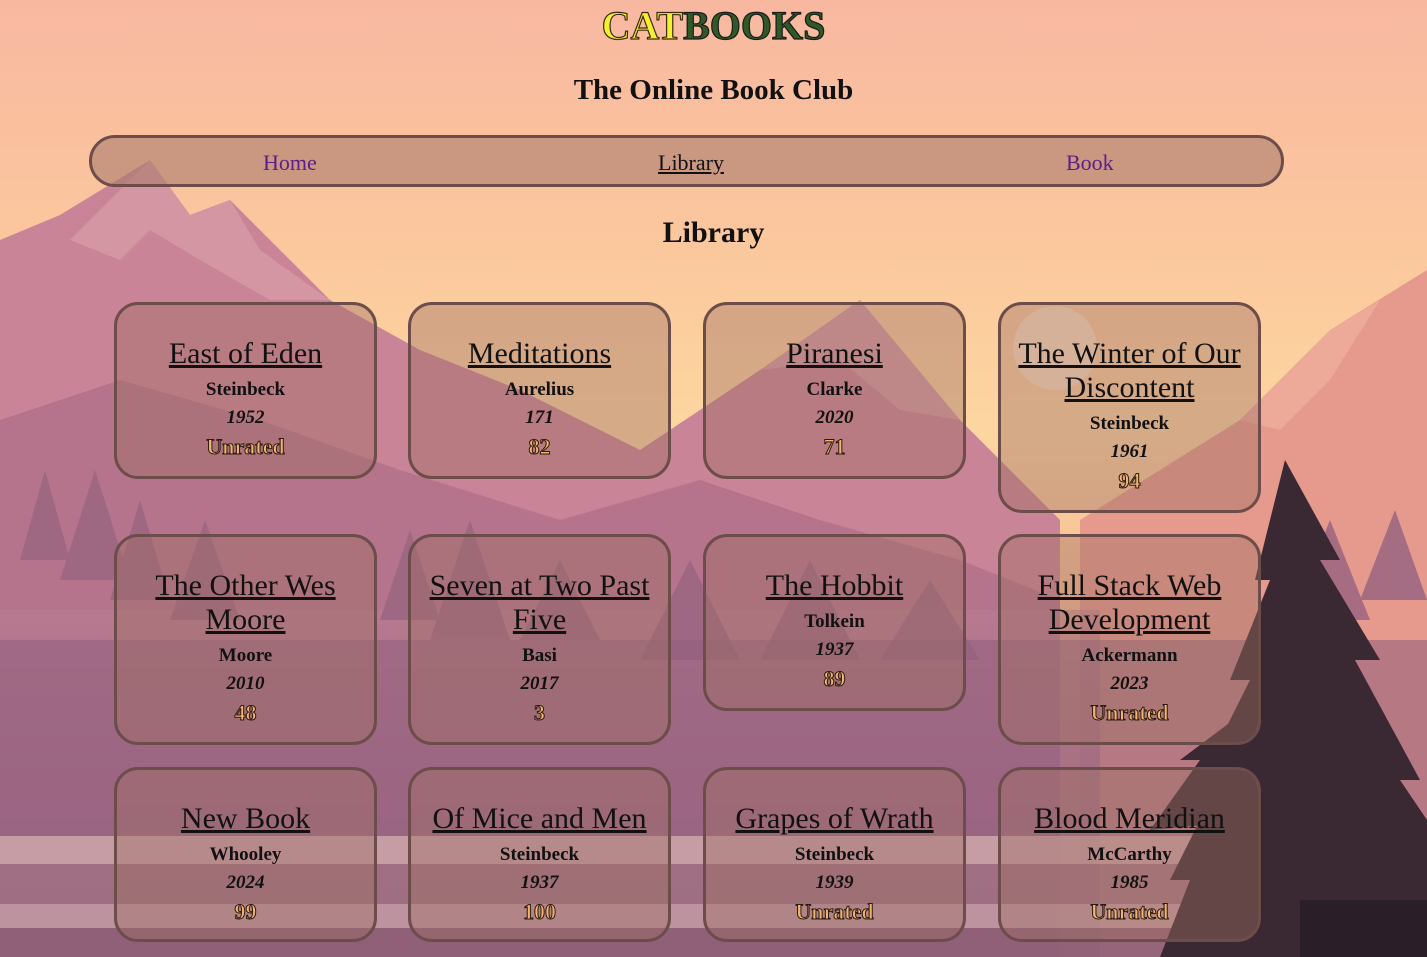  I want to click on book-title-link: New Book, so click(245, 819).